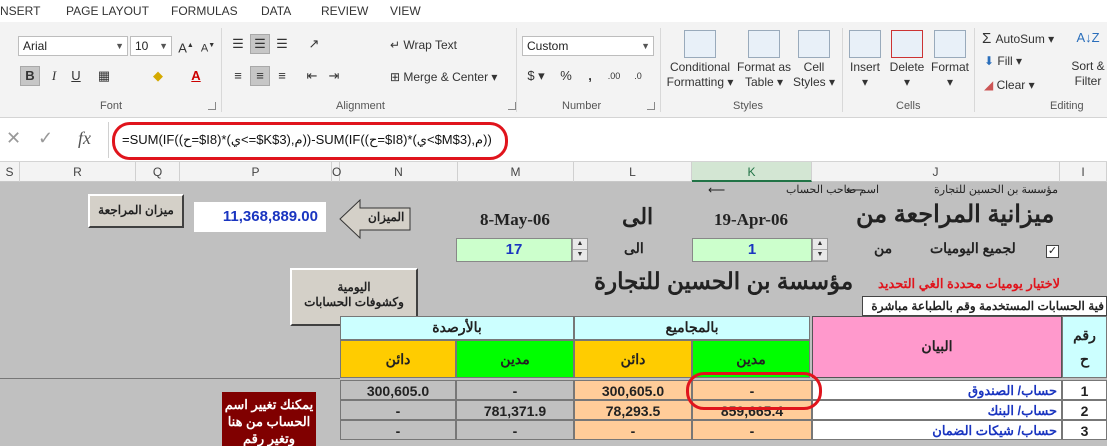 Image resolution: width=1107 pixels, height=446 pixels. Describe the element at coordinates (633, 172) in the screenshot. I see `column-header: L` at that location.